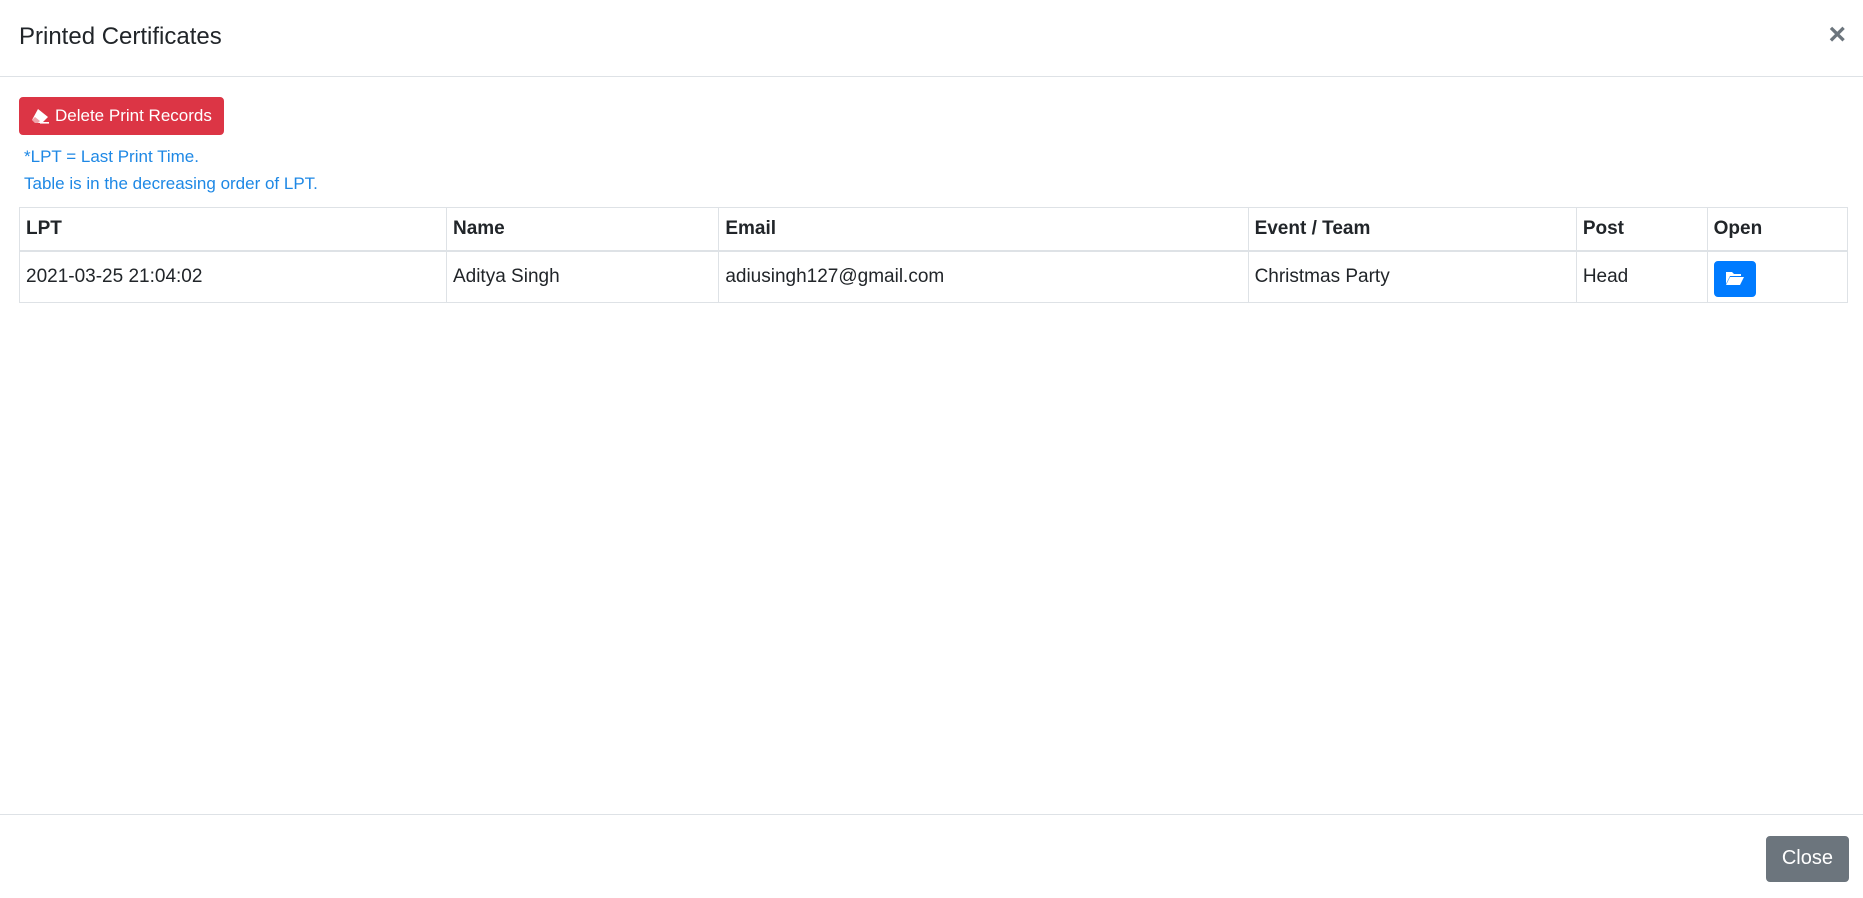 The height and width of the screenshot is (898, 1863). What do you see at coordinates (1412, 276) in the screenshot?
I see `cell-event-team: Christmas Party` at bounding box center [1412, 276].